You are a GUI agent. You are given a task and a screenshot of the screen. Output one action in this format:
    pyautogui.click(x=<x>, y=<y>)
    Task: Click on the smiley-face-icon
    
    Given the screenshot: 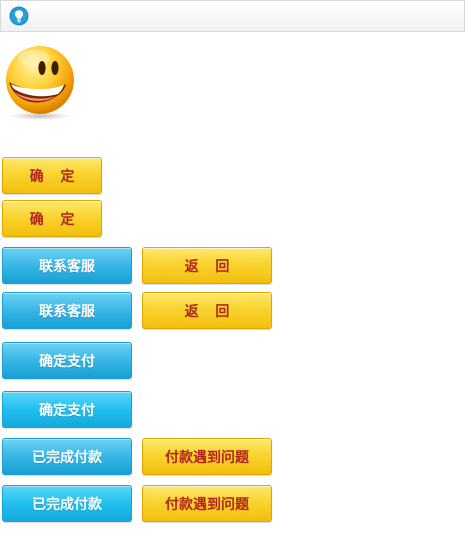 What is the action you would take?
    pyautogui.click(x=40, y=83)
    